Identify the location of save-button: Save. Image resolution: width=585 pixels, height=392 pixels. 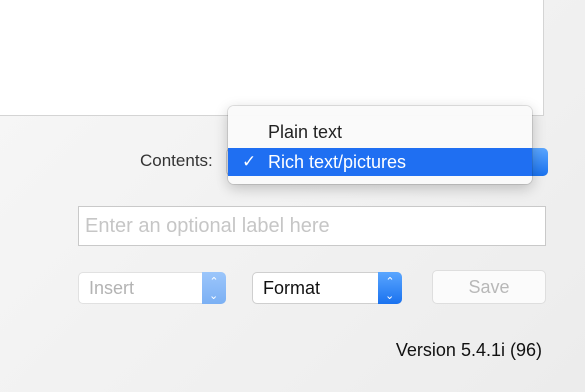
(489, 287).